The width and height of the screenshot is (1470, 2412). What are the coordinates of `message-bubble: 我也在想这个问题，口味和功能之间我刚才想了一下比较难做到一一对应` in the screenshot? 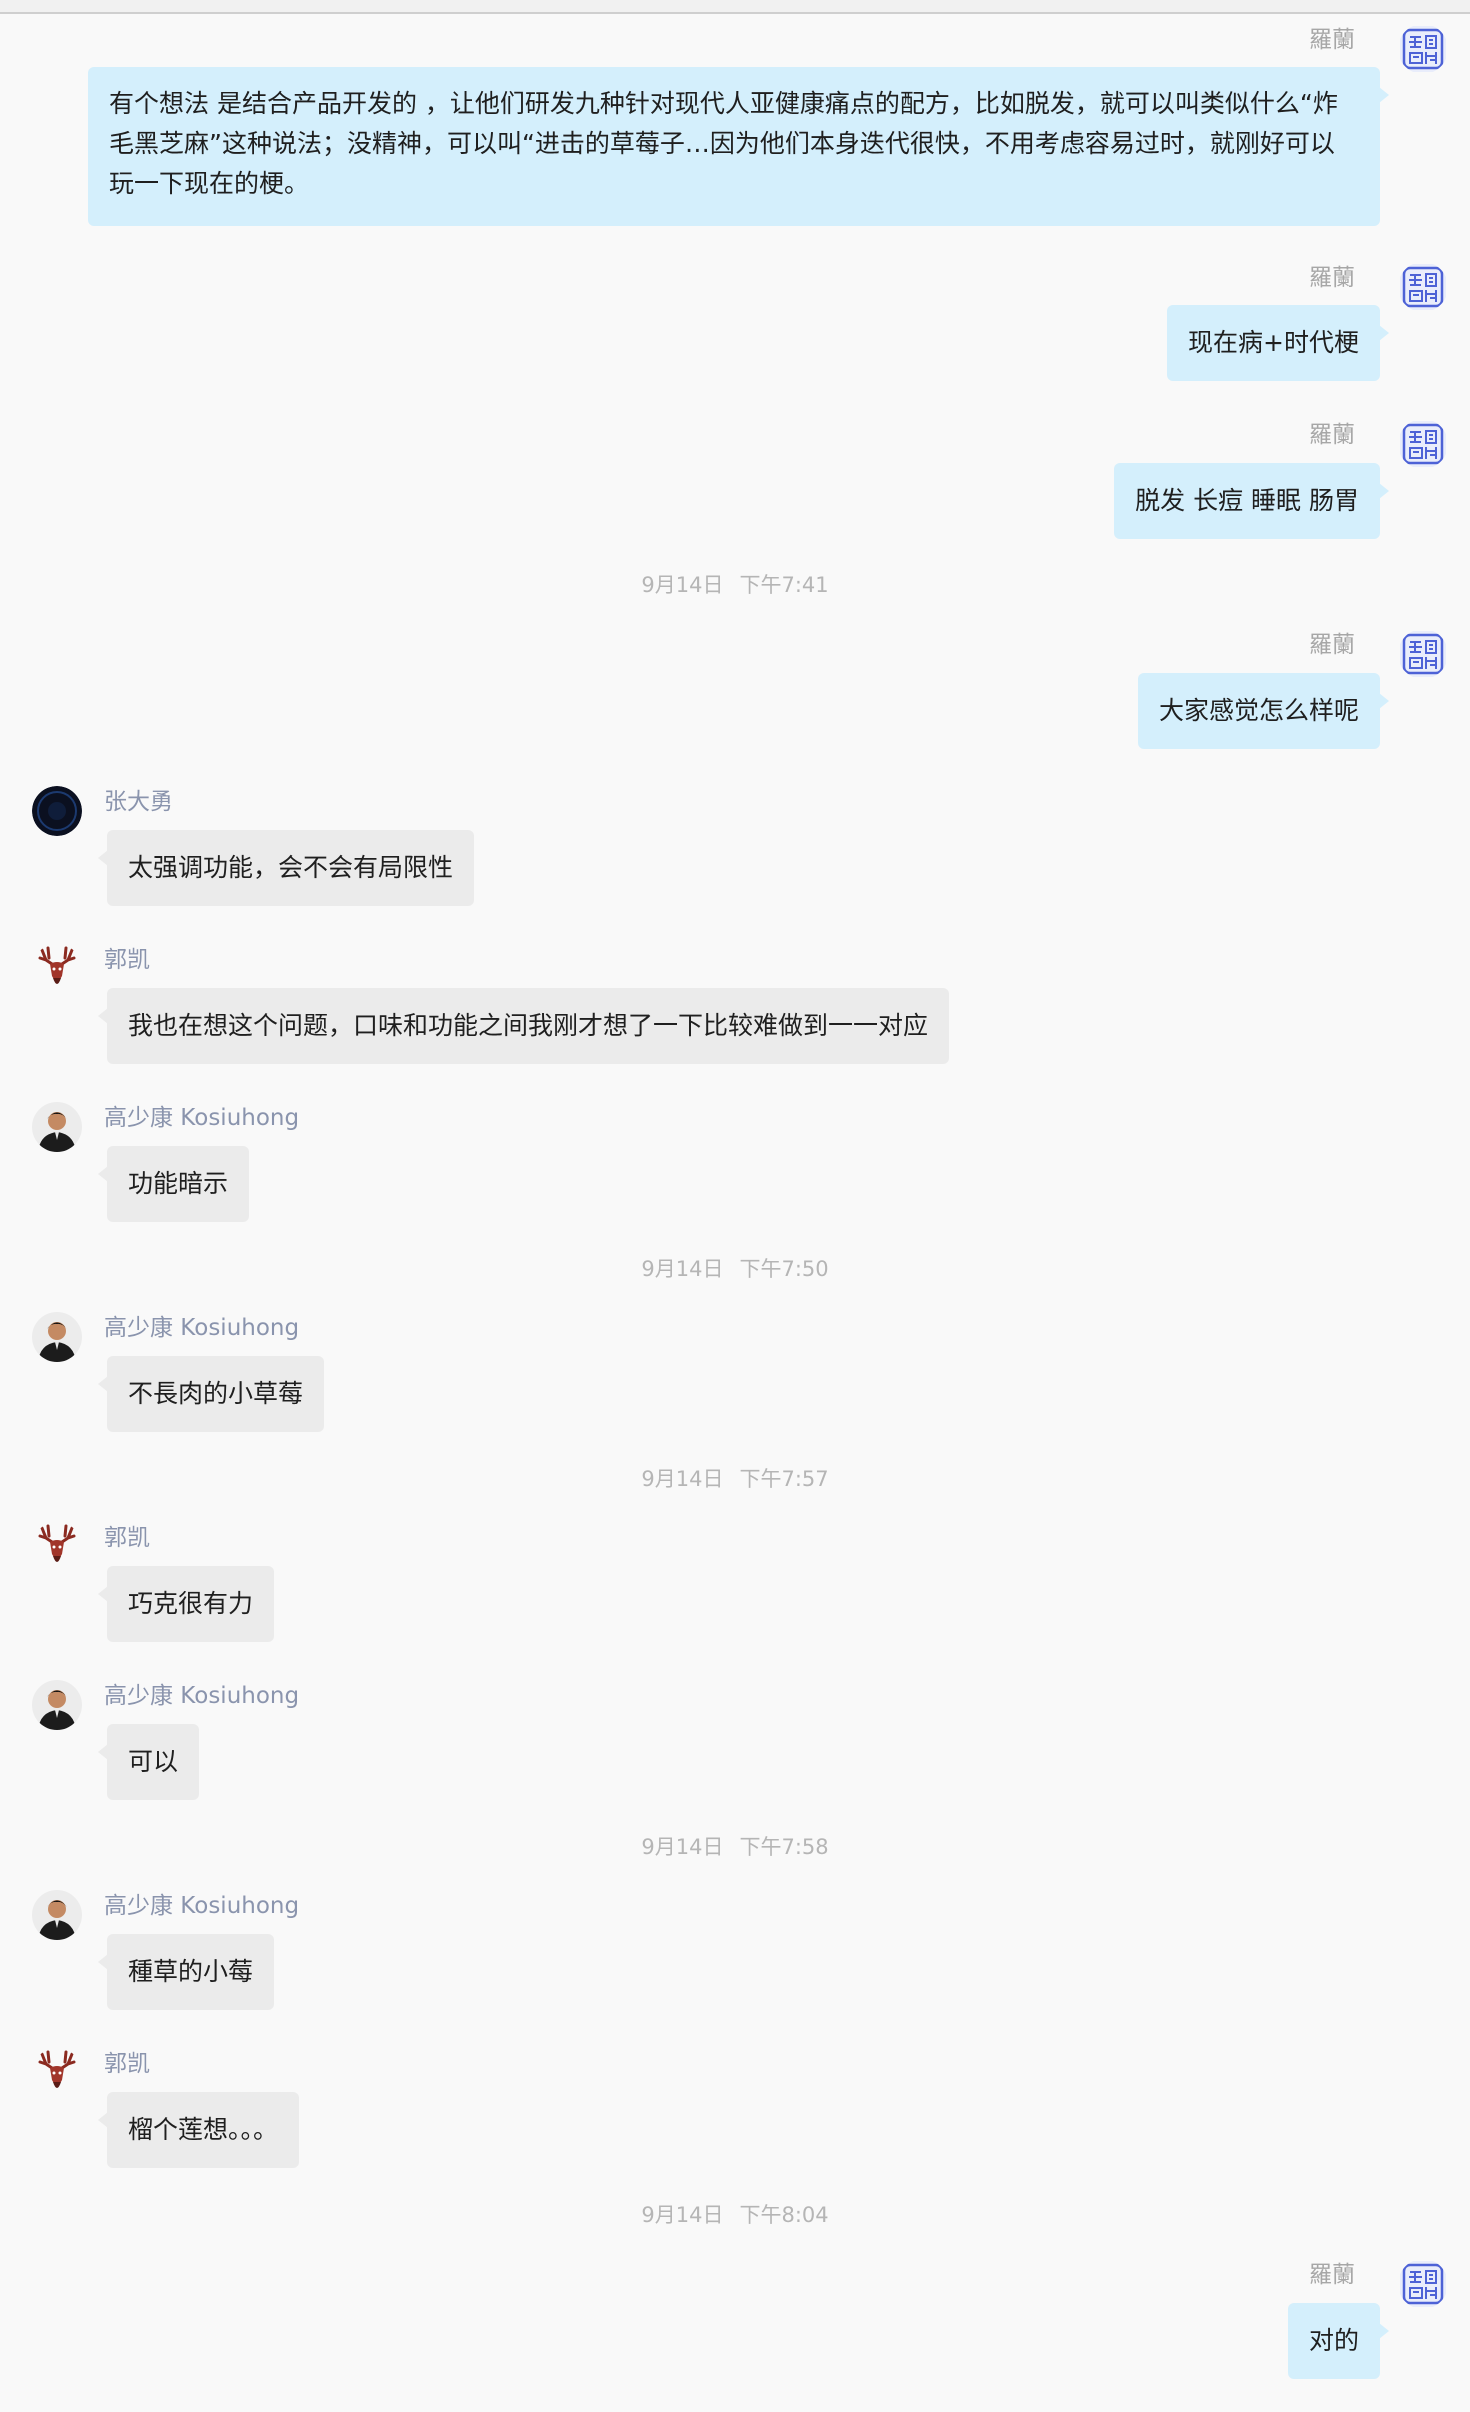 It's located at (523, 1026).